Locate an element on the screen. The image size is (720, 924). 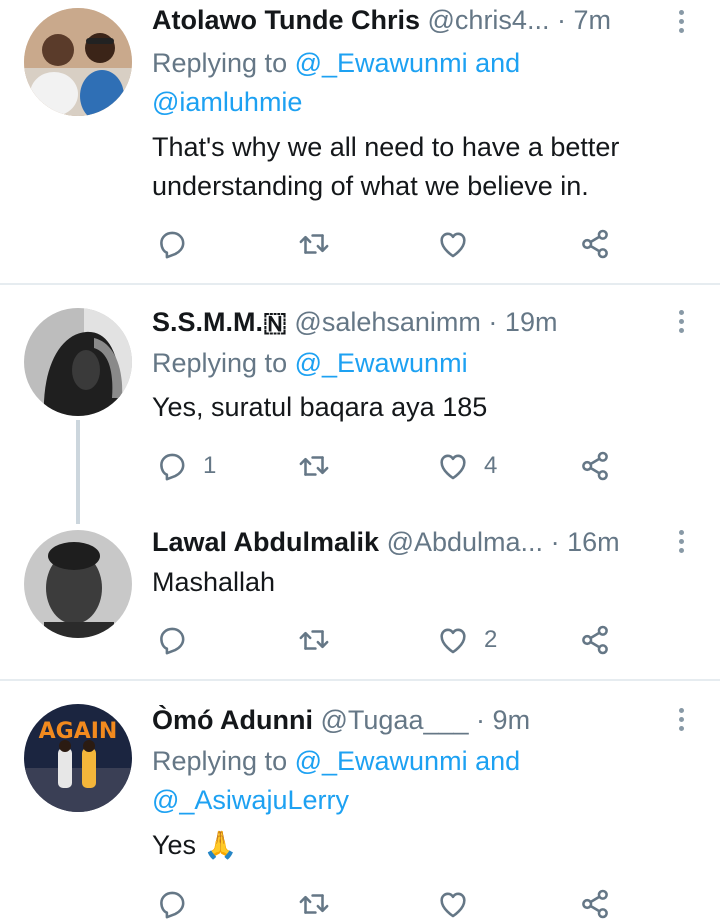
tweet-actions is located at coordinates (390, 244).